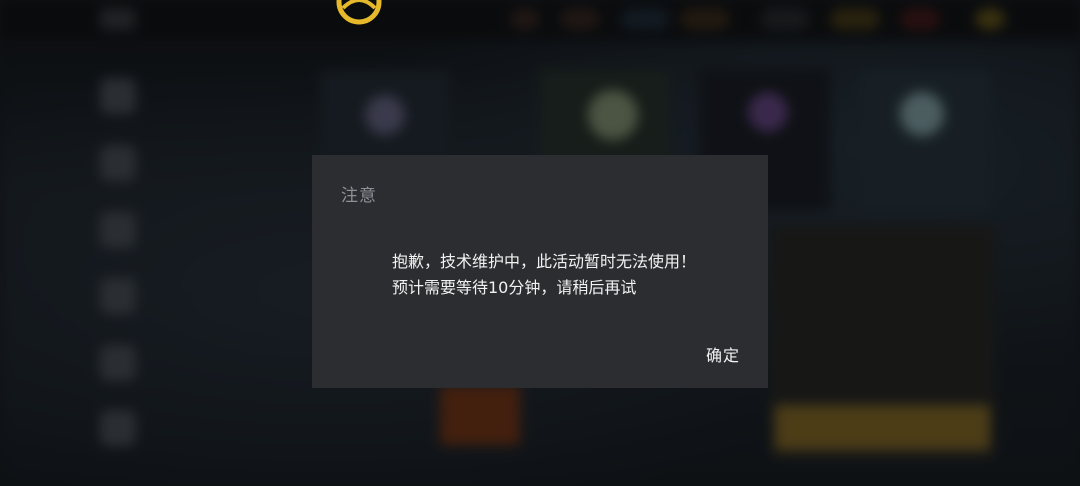 The width and height of the screenshot is (1080, 486). Describe the element at coordinates (723, 354) in the screenshot. I see `confirm-button: 确定` at that location.